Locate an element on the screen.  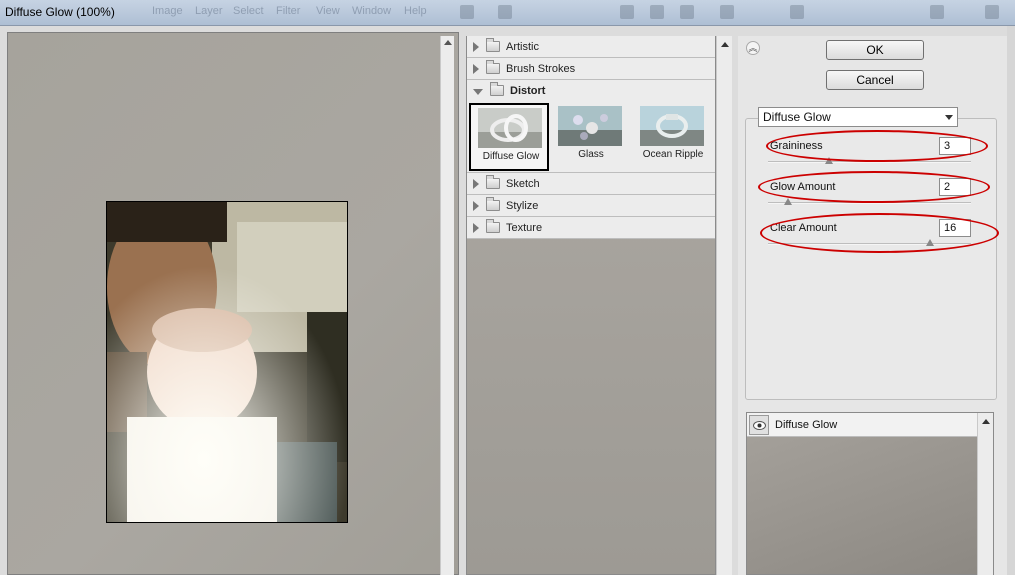
thumbnail-diffuse-glow: Diffuse Glow is located at coordinates (509, 137).